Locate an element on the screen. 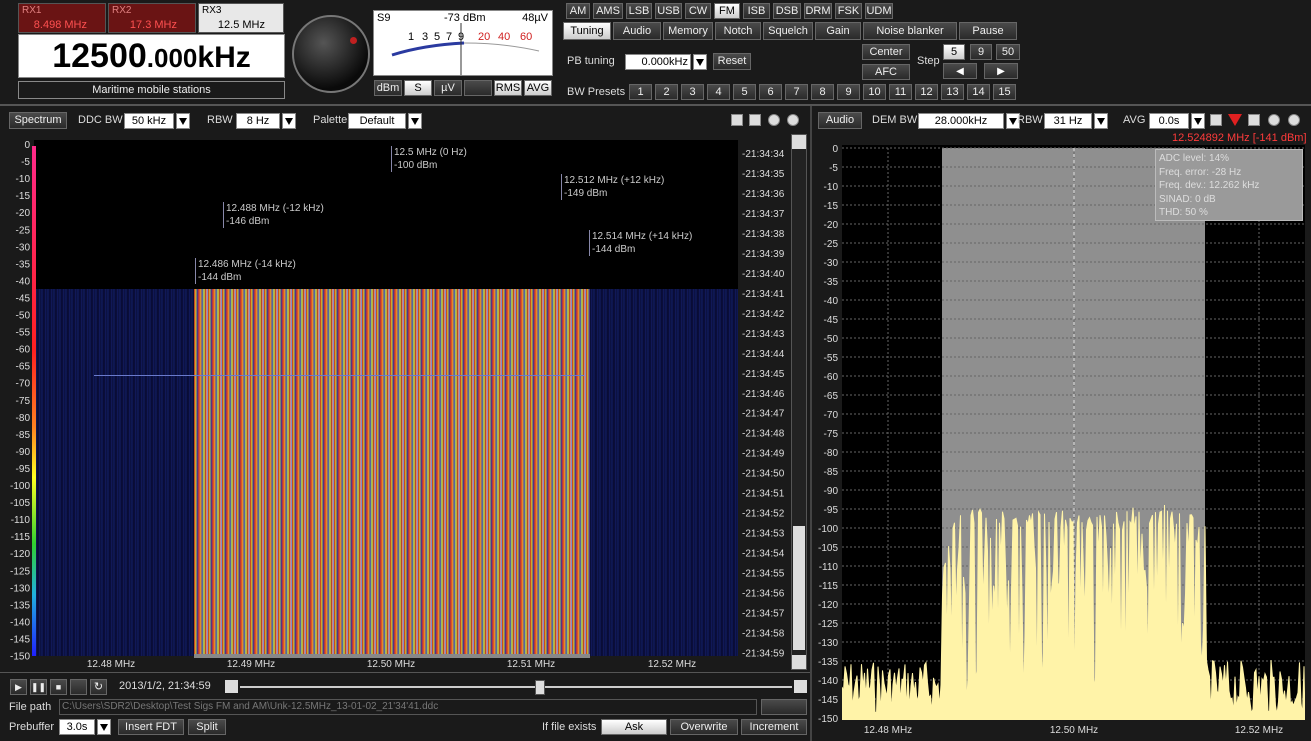 The height and width of the screenshot is (741, 1311). marker-red-icon is located at coordinates (1235, 120).